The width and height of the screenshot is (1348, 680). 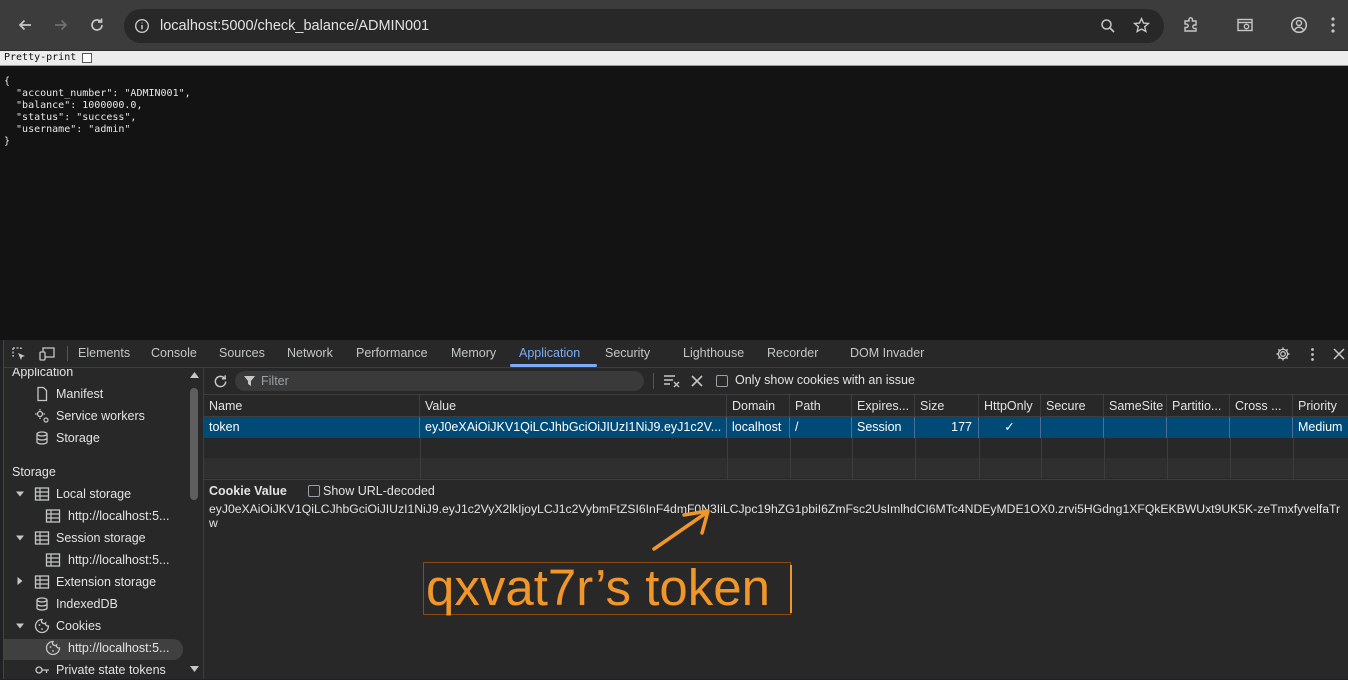 What do you see at coordinates (1261, 427) in the screenshot?
I see `cell-cross-site` at bounding box center [1261, 427].